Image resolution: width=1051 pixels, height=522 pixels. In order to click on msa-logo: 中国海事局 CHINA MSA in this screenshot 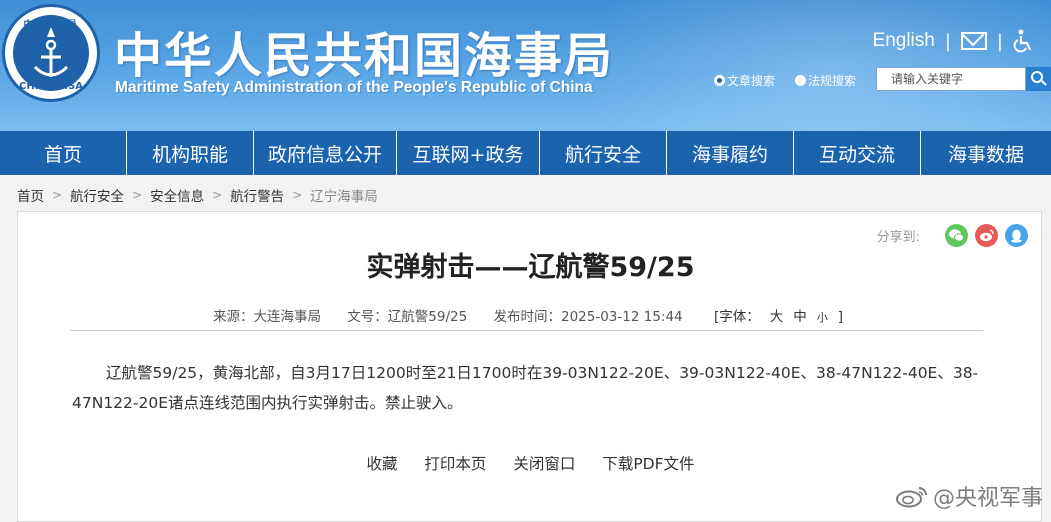, I will do `click(51, 53)`.